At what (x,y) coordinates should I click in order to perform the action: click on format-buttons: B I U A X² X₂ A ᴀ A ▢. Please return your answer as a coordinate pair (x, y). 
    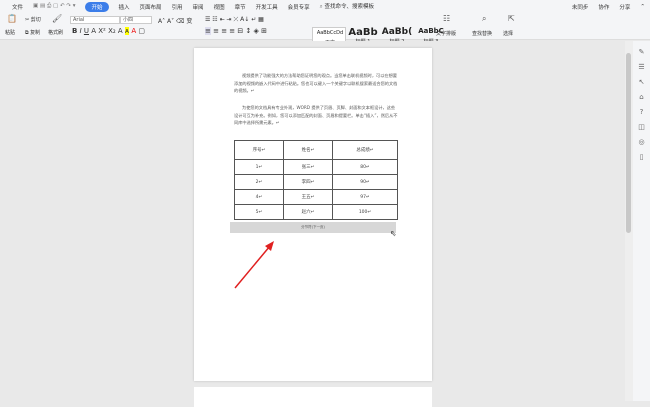
    Looking at the image, I should click on (108, 31).